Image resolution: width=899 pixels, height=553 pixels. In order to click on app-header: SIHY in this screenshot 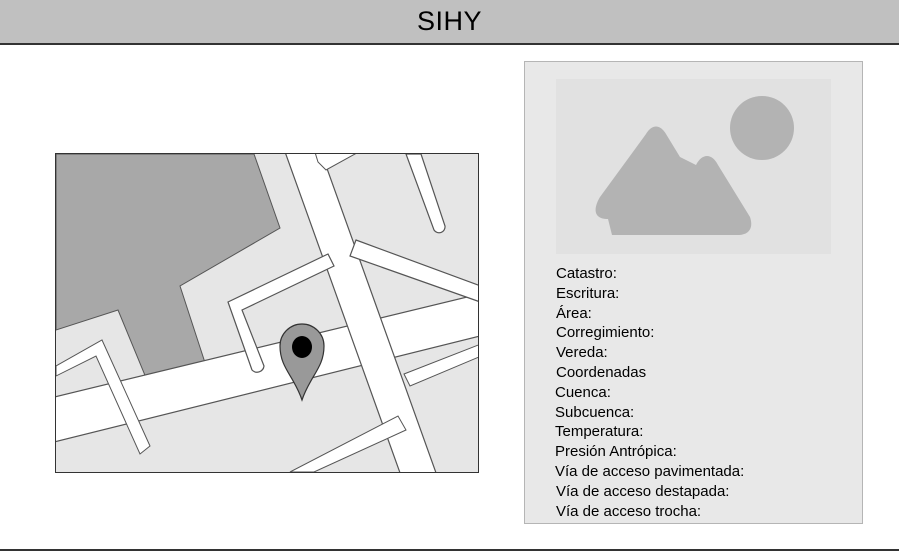, I will do `click(449, 22)`.